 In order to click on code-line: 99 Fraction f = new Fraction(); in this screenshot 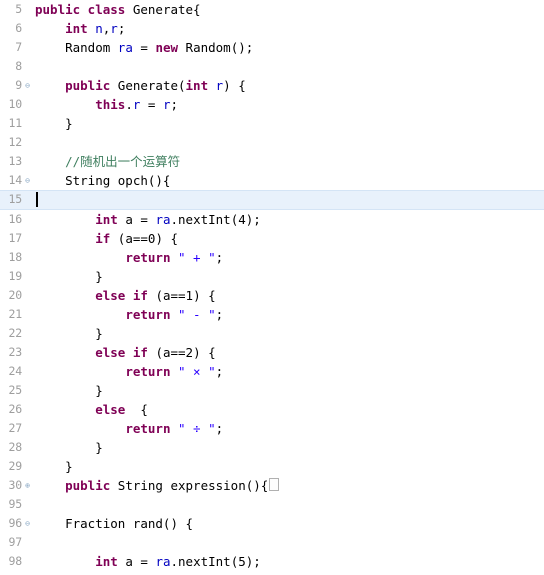, I will do `click(272, 573)`.